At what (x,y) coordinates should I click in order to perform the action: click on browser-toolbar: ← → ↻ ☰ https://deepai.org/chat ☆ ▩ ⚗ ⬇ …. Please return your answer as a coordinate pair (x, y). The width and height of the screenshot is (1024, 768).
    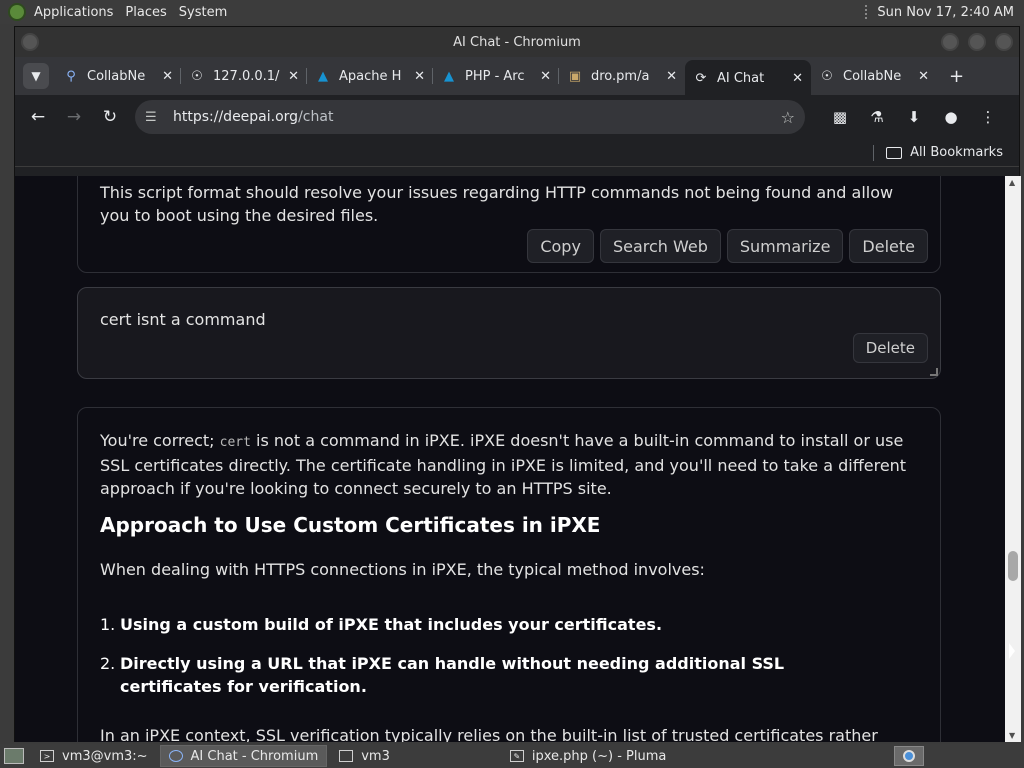
    Looking at the image, I should click on (517, 117).